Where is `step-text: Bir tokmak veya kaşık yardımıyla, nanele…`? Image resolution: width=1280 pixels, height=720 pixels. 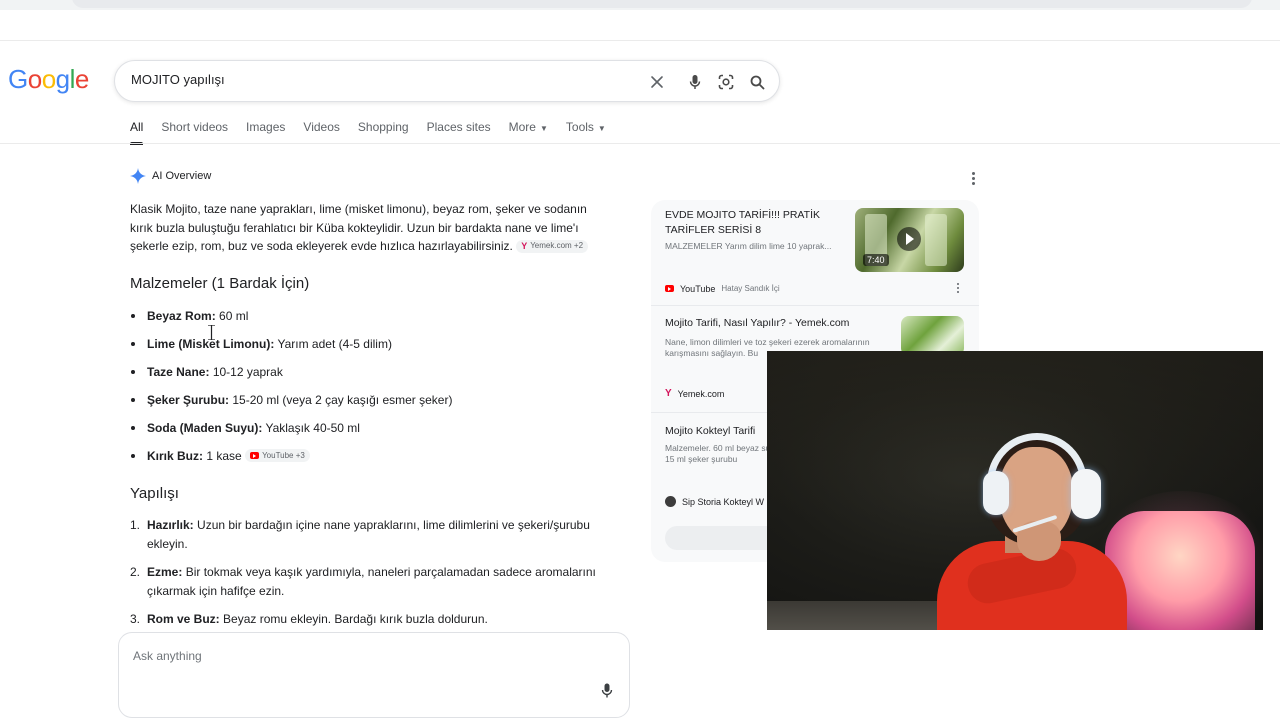
step-text: Bir tokmak veya kaşık yardımıyla, nanele… is located at coordinates (371, 581).